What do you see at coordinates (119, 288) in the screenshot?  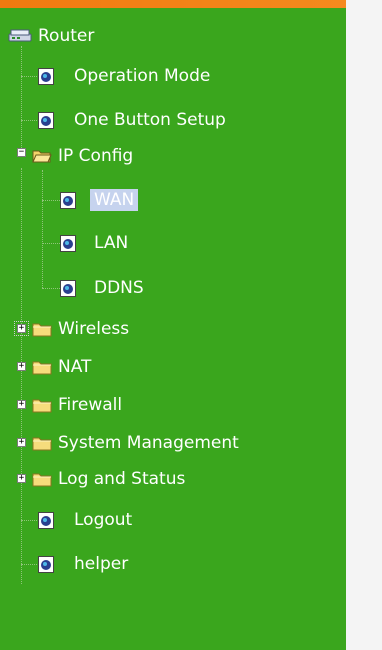 I see `tree-item-label: DDNS` at bounding box center [119, 288].